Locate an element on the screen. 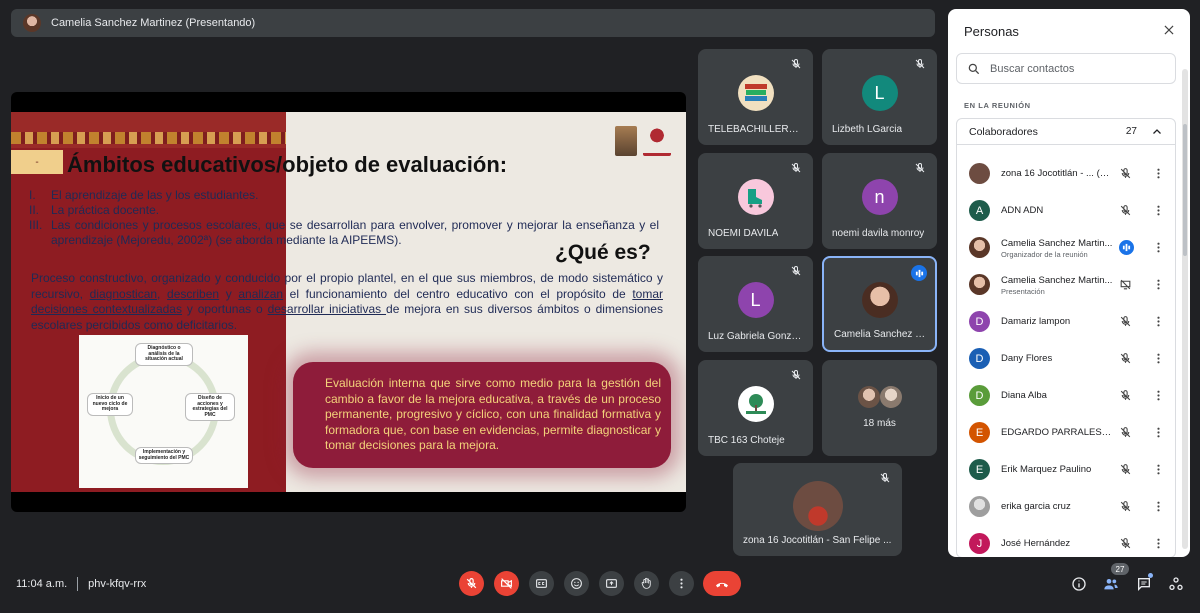 Image resolution: width=1200 pixels, height=613 pixels. captions-button is located at coordinates (541, 583).